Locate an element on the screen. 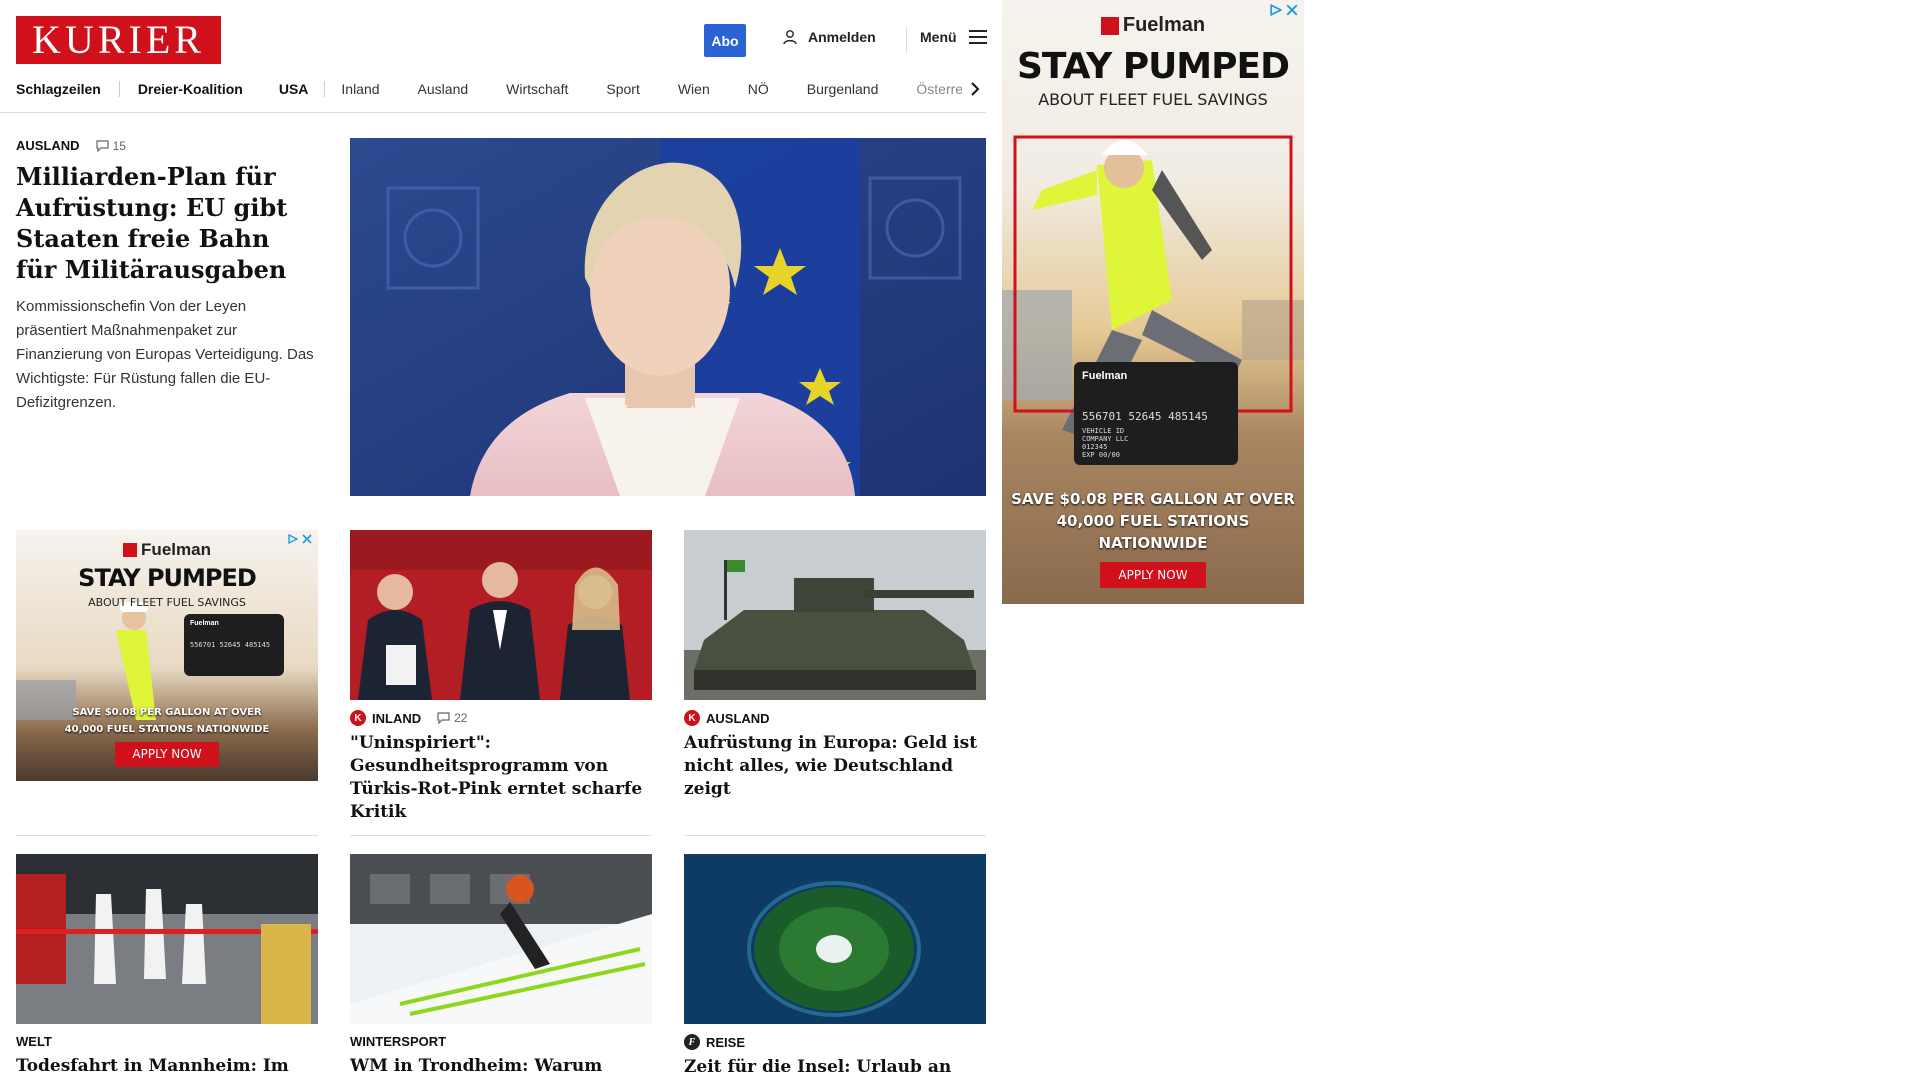  article-kicker: WINTERSPORT is located at coordinates (501, 1041).